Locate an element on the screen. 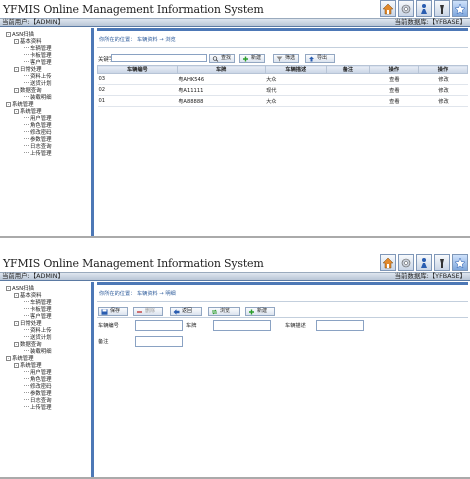  vehicle-no-input is located at coordinates (159, 325).